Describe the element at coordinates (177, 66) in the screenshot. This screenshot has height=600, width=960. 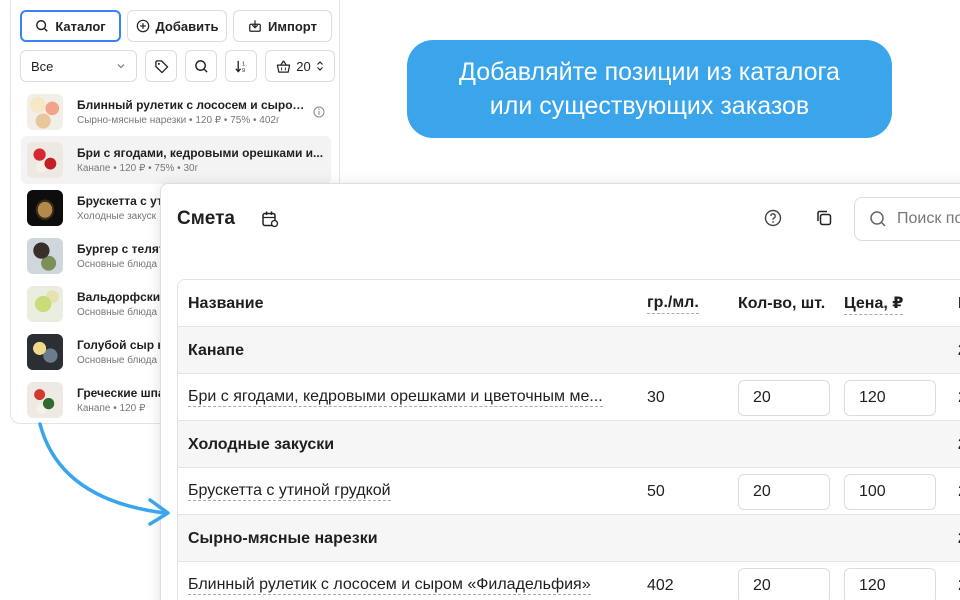
I see `catalog-filters: Все 19 20` at that location.